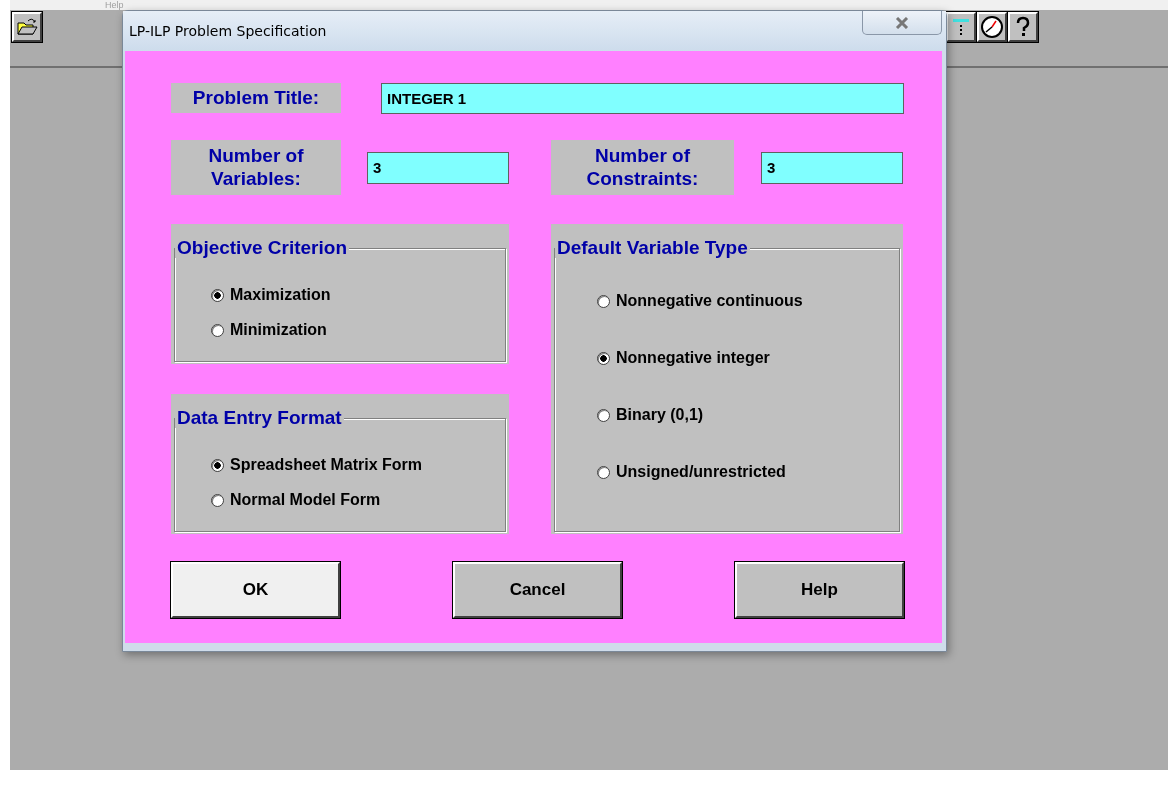 The height and width of the screenshot is (798, 1168). Describe the element at coordinates (683, 358) in the screenshot. I see `radio-option: Nonnegative integer` at that location.